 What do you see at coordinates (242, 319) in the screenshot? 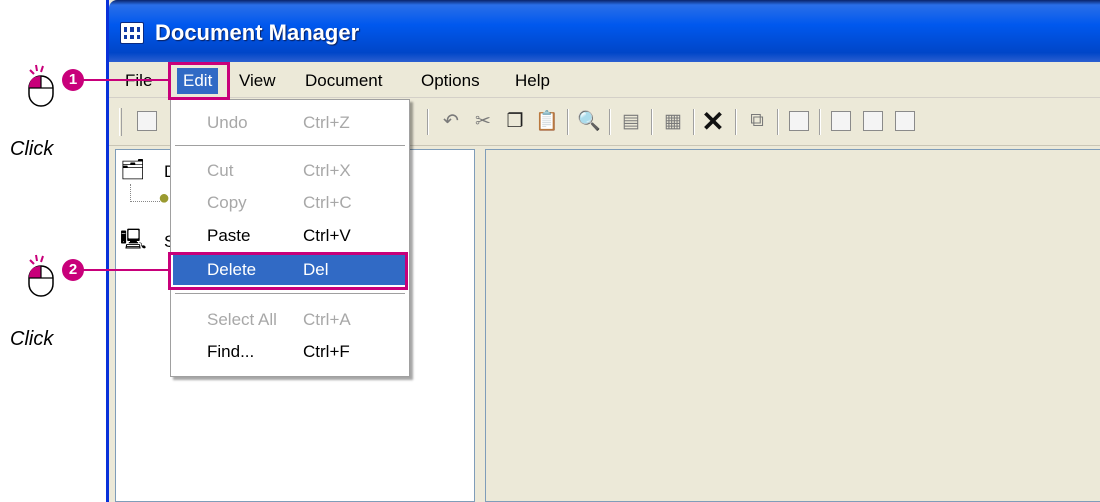
I see `menu-select-all-label: Select All` at bounding box center [242, 319].